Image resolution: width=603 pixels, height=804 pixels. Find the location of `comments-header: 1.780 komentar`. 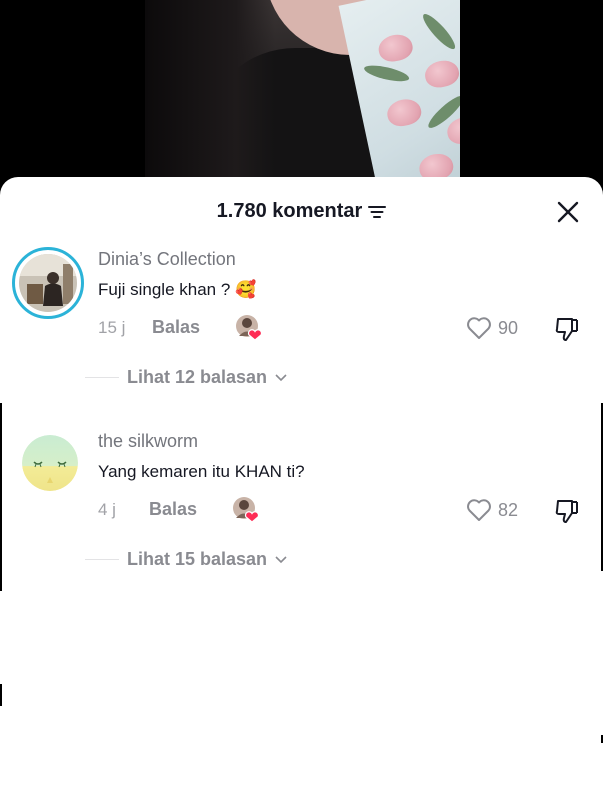

comments-header: 1.780 komentar is located at coordinates (301, 211).